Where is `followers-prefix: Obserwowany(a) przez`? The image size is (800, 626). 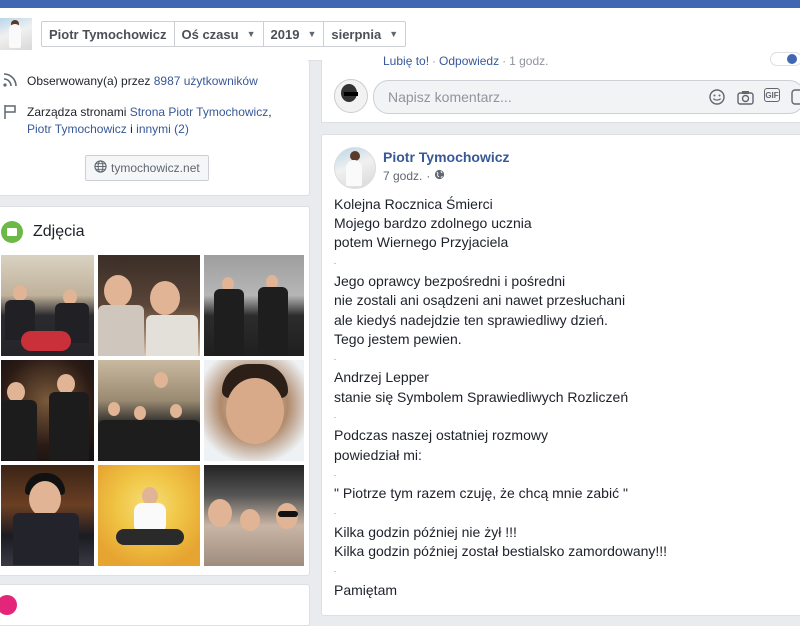
followers-prefix: Obserwowany(a) przez is located at coordinates (90, 81).